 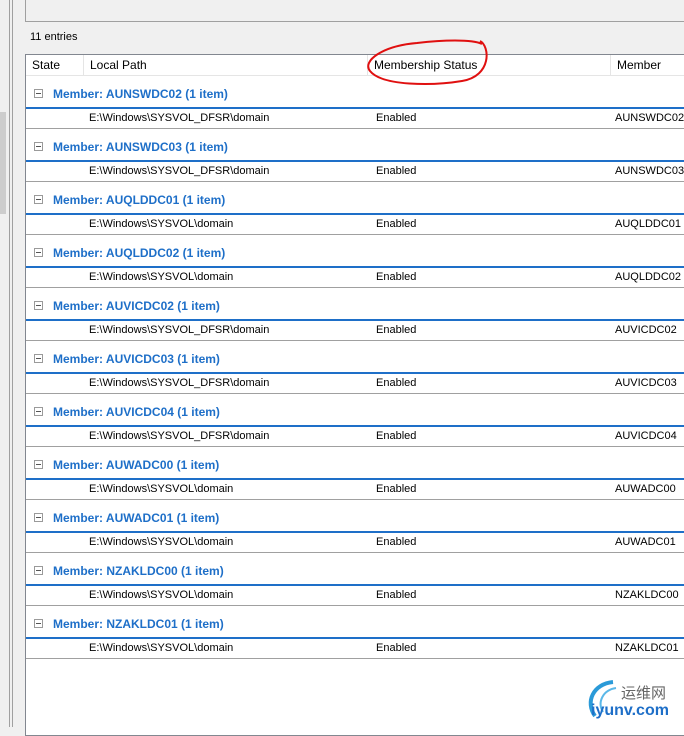 I want to click on column-local-path: Local Path, so click(x=225, y=65).